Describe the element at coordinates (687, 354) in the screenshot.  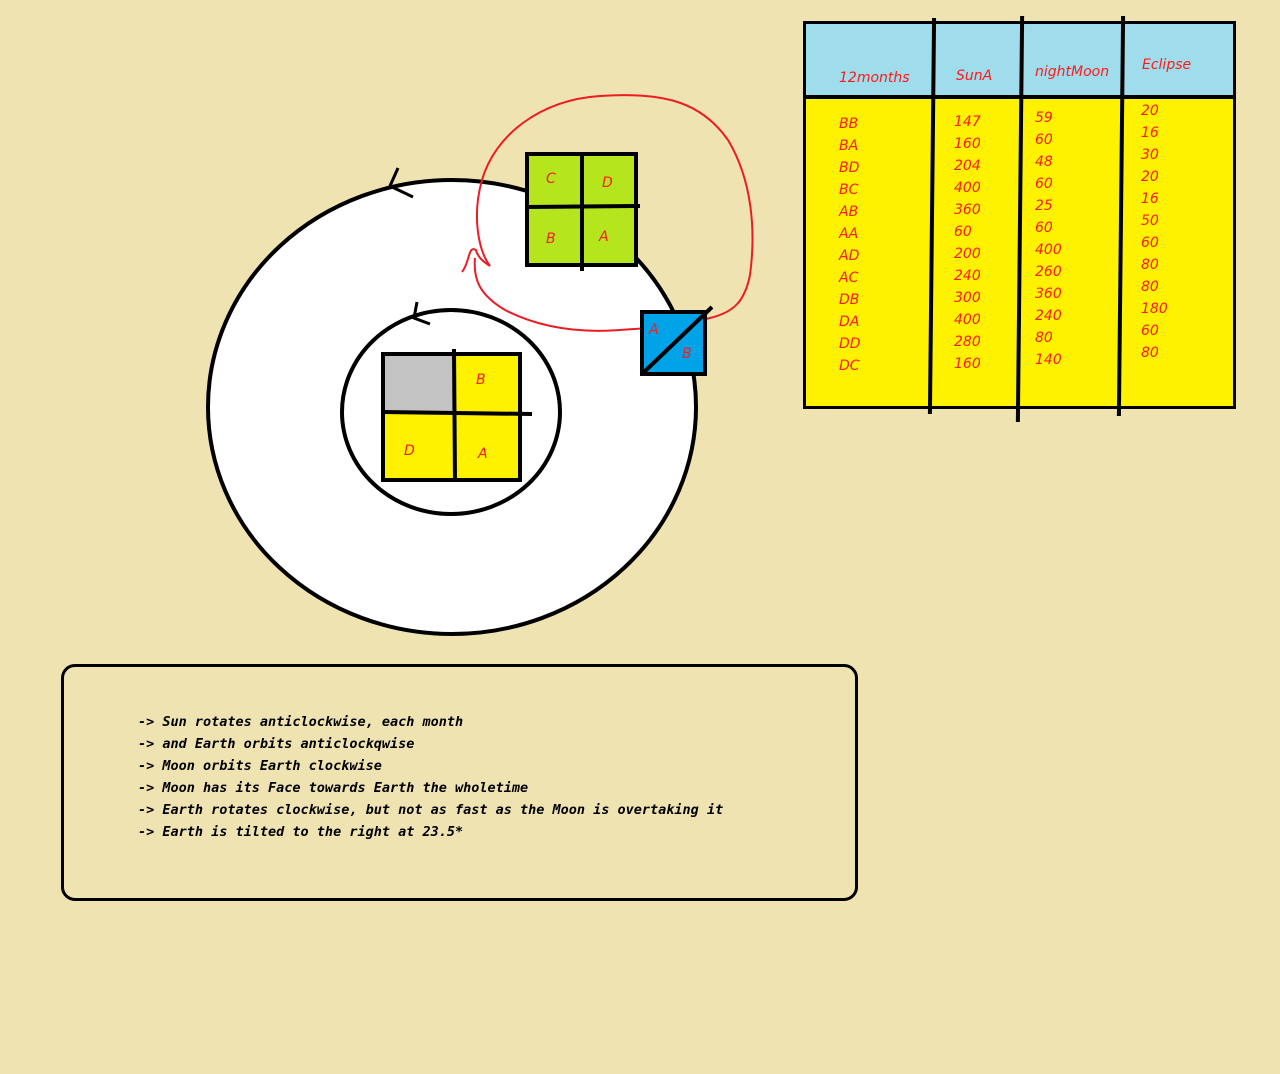
I see `moon-label-bottom-right: B` at that location.